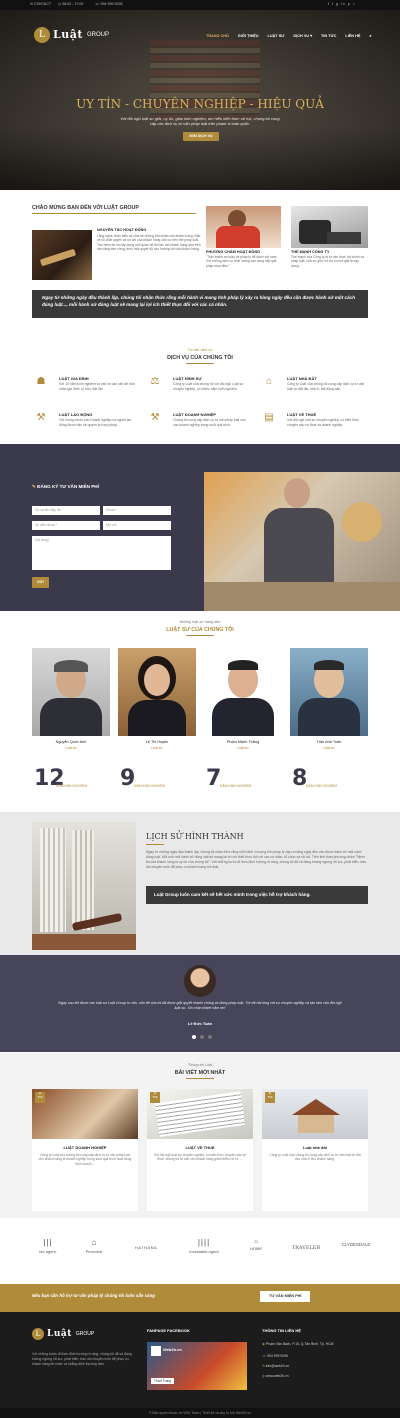 This screenshot has width=400, height=1418. What do you see at coordinates (264, 1356) in the screenshot?
I see `phone-icon: ☏` at bounding box center [264, 1356].